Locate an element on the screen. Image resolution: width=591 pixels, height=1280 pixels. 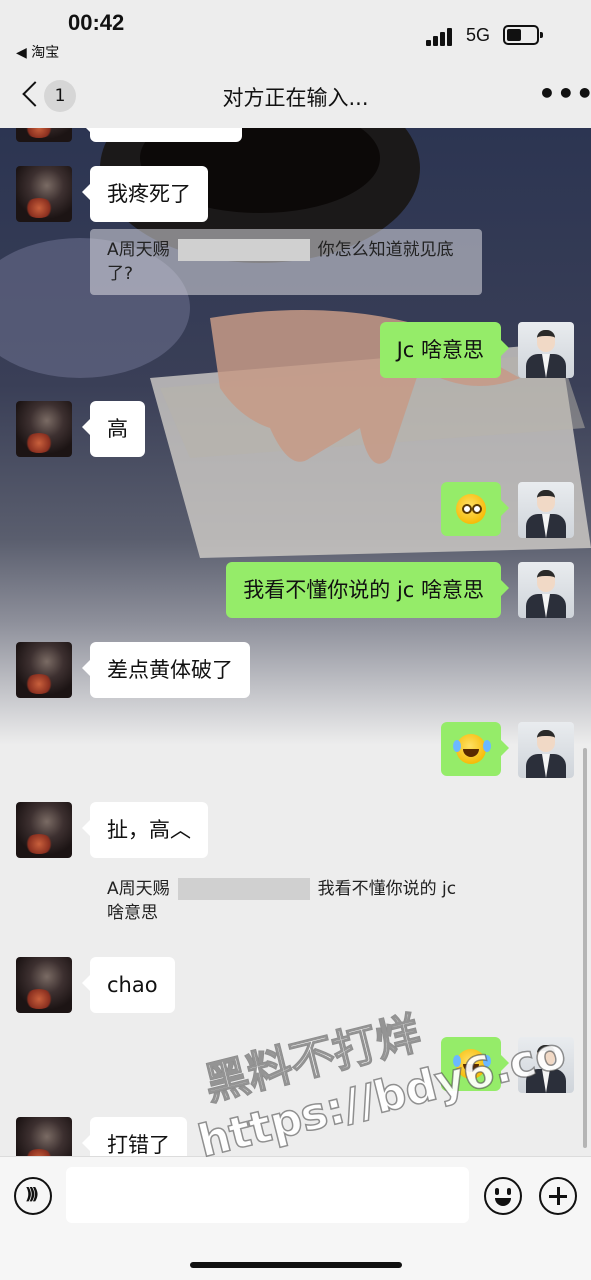
message-bubble: 打错了 is located at coordinates (134, 1136).